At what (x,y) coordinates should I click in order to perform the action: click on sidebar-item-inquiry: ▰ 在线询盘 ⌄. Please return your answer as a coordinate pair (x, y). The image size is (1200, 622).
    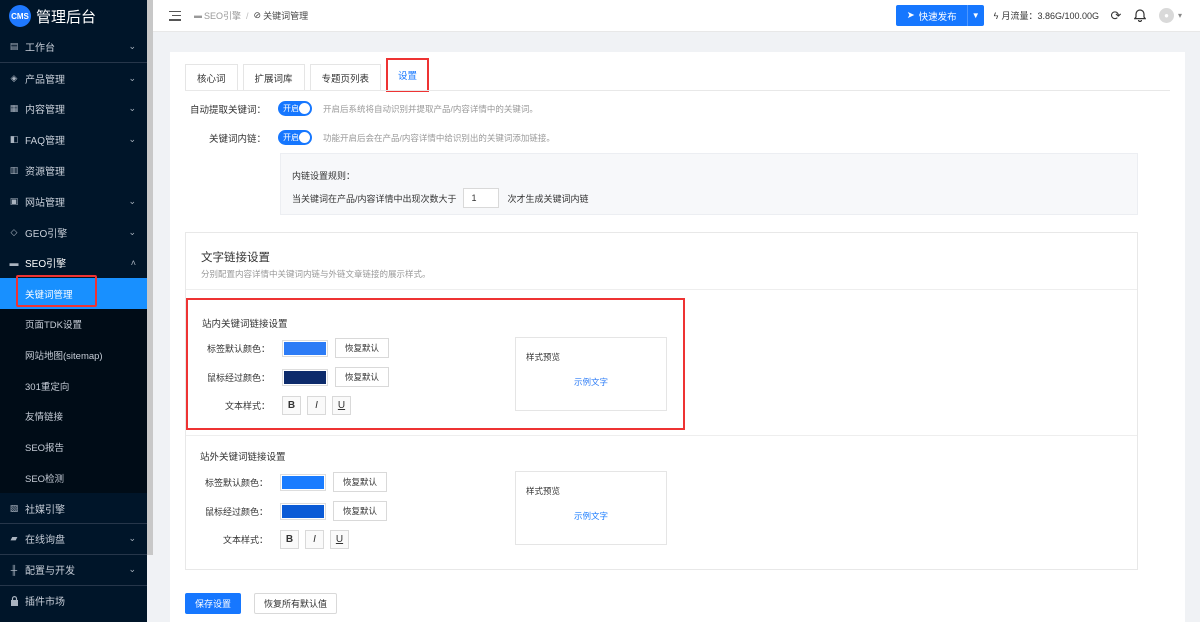
    Looking at the image, I should click on (73, 539).